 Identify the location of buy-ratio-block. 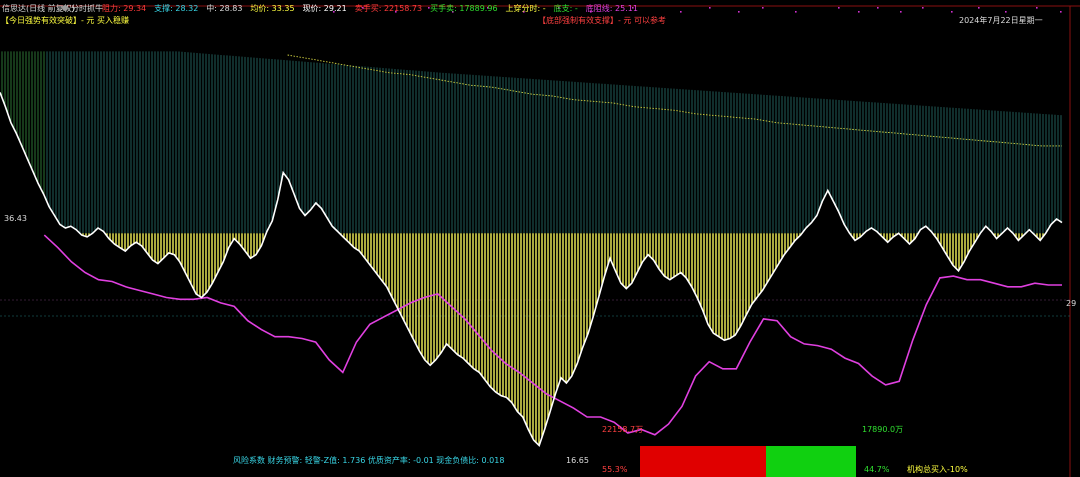
(811, 461).